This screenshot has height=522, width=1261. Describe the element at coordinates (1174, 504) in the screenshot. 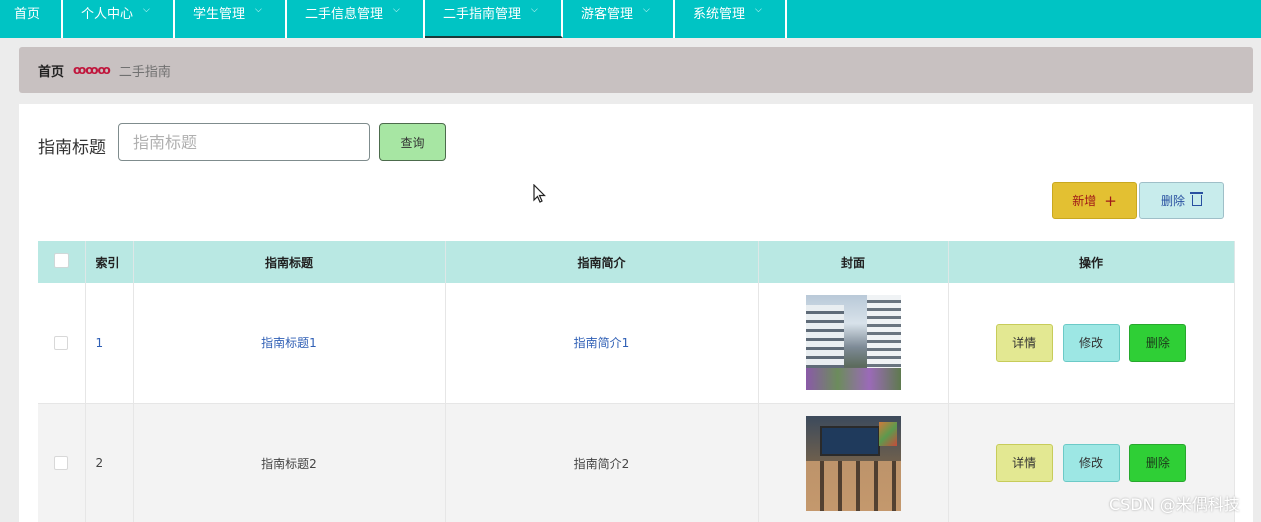

I see `watermark: CSDN @米偶科技` at that location.